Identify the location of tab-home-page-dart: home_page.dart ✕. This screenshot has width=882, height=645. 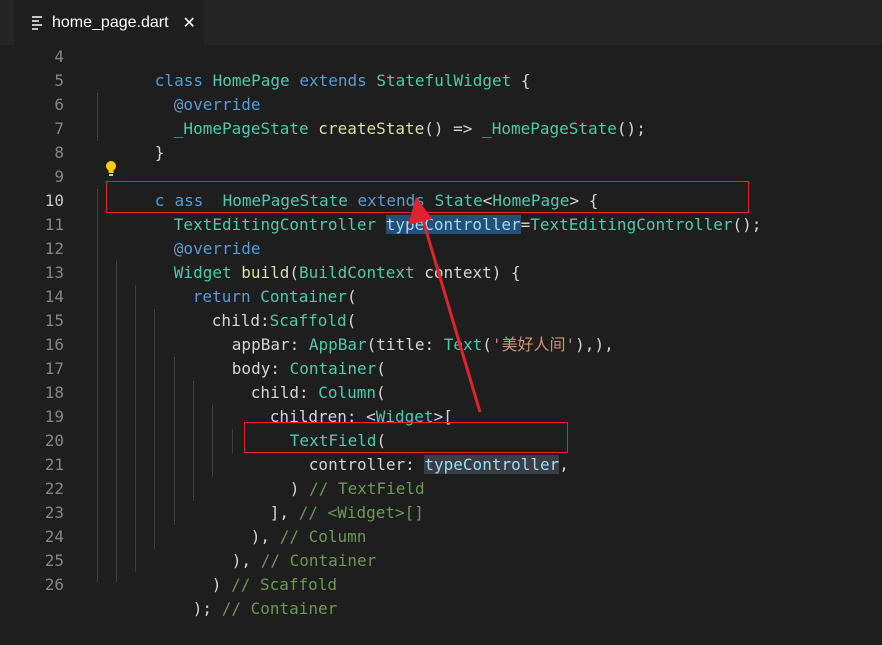
(109, 22).